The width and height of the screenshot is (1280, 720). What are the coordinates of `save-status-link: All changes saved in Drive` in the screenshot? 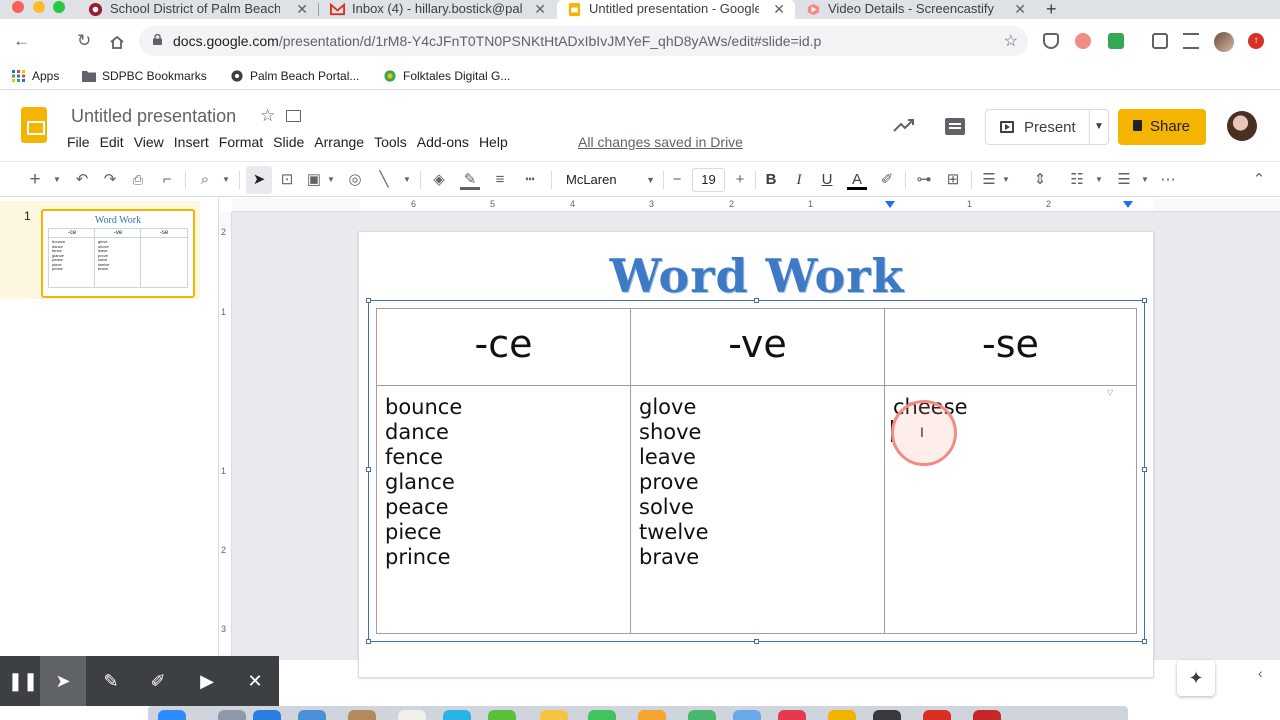 It's located at (660, 142).